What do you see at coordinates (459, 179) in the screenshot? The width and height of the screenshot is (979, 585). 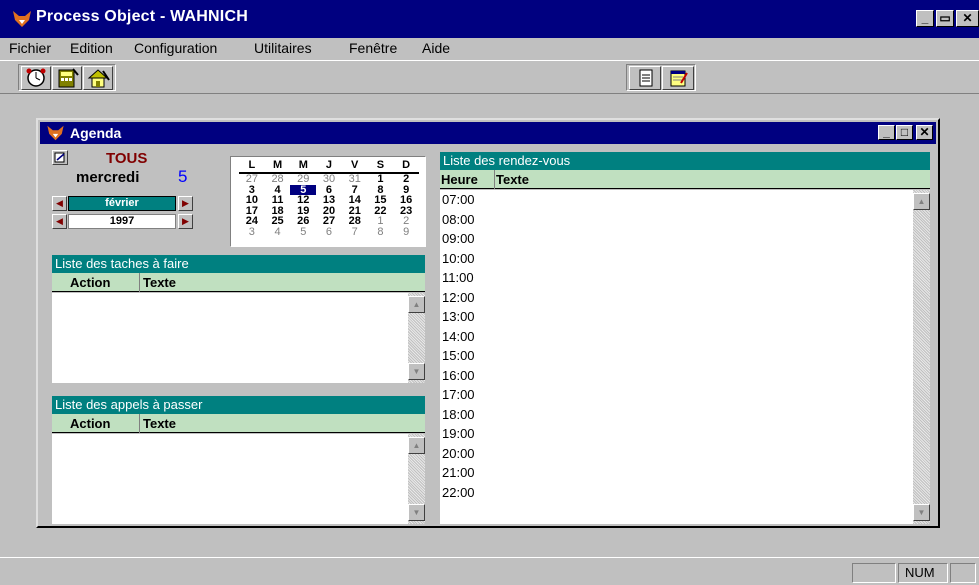 I see `appointments-col-hour: Heure` at bounding box center [459, 179].